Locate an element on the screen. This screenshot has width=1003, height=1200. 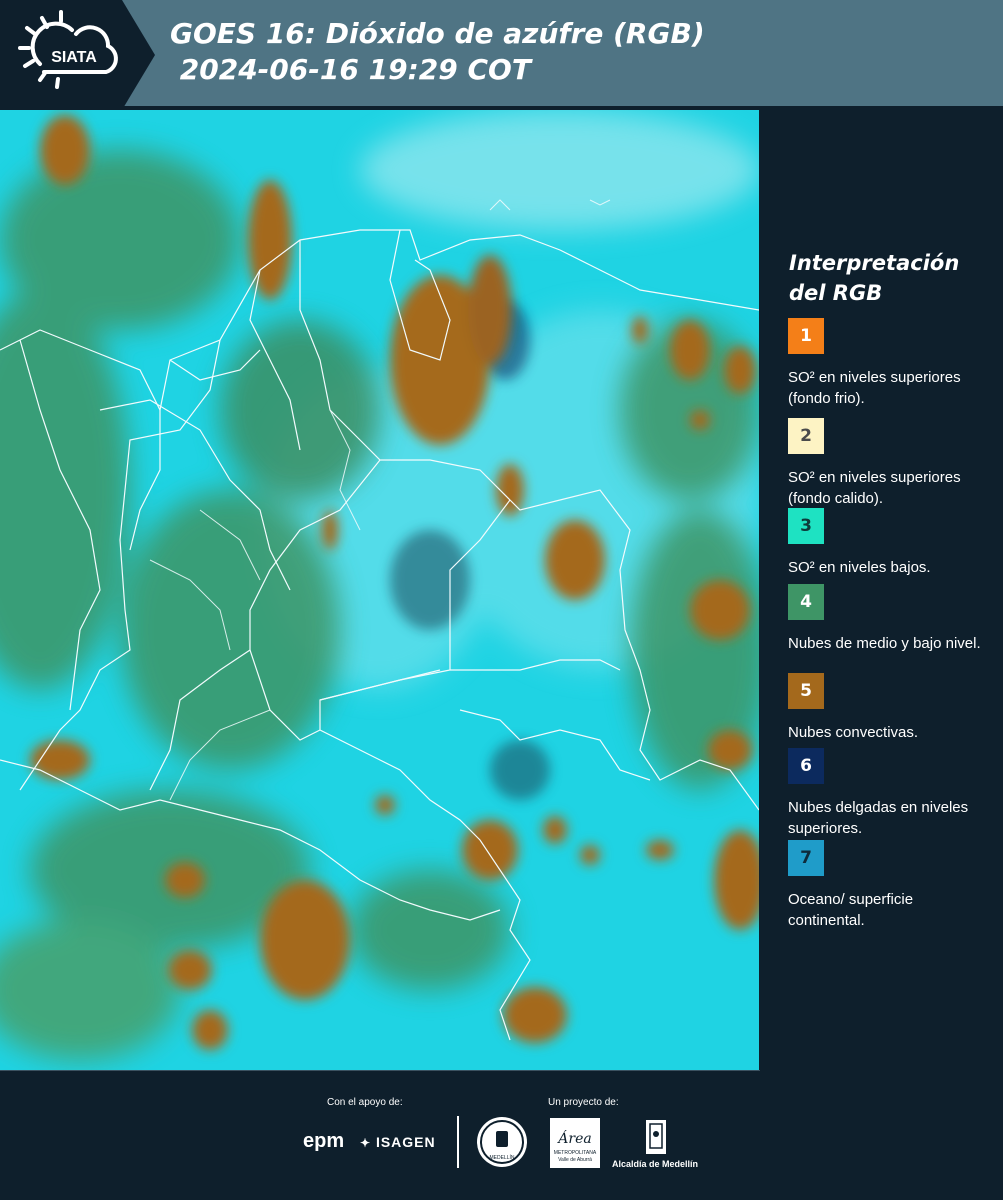
legend-swatch: 1 is located at coordinates (806, 336).